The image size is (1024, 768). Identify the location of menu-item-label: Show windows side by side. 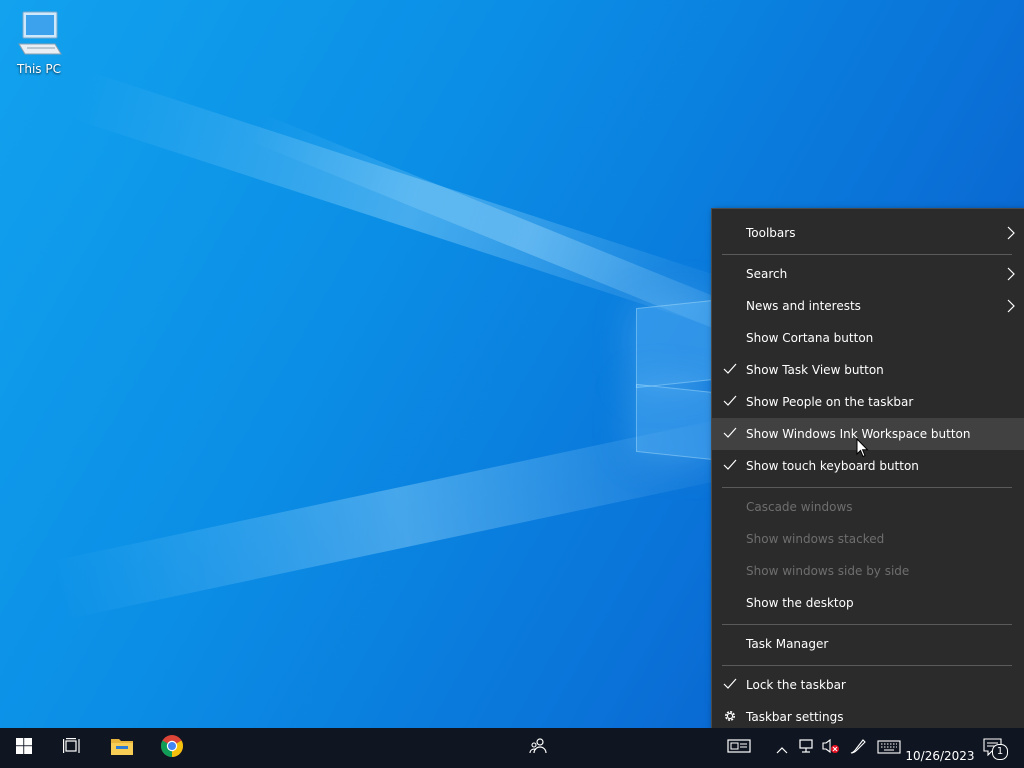
(828, 571).